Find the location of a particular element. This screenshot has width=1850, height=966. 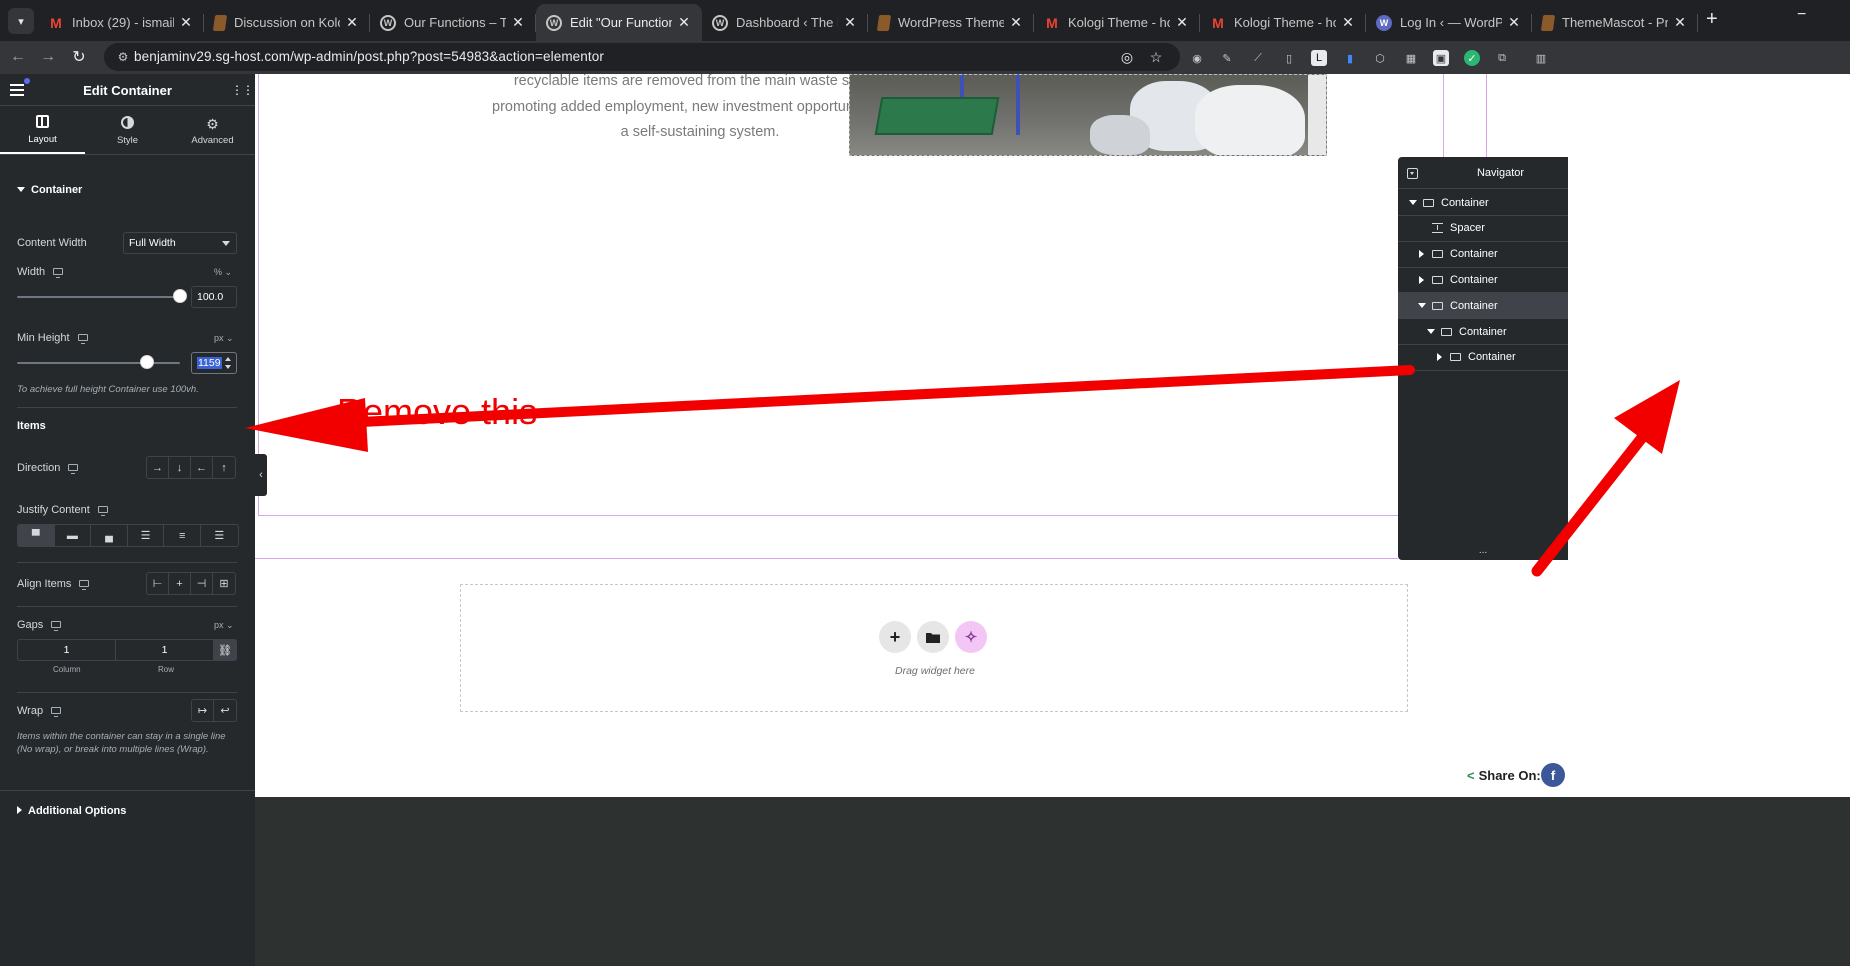

minimize-window-button: − is located at coordinates (1801, 15).